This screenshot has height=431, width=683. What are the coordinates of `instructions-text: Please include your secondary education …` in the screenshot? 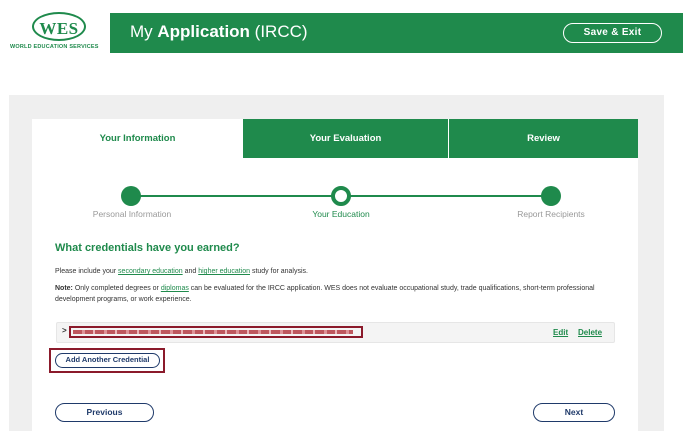 It's located at (335, 271).